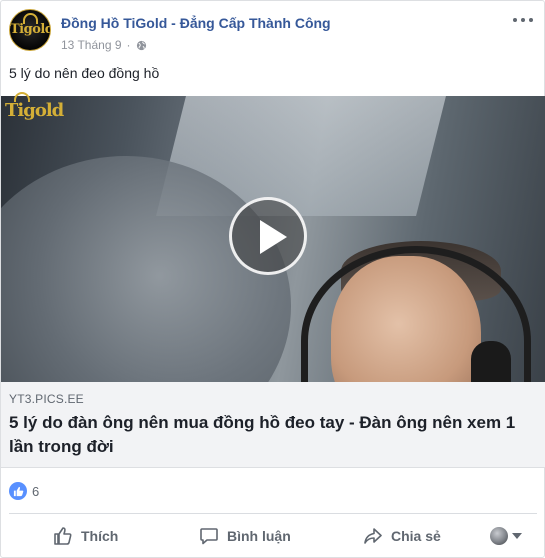 The width and height of the screenshot is (545, 558). Describe the element at coordinates (523, 20) in the screenshot. I see `more-options-icon` at that location.